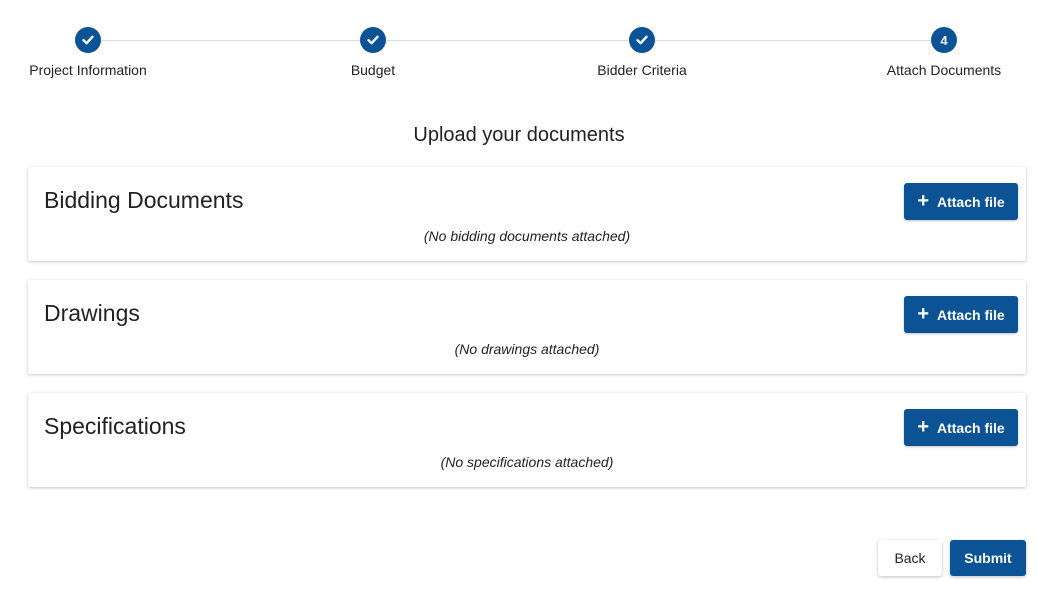 This screenshot has width=1038, height=590. Describe the element at coordinates (642, 70) in the screenshot. I see `step-label: Bidder Criteria` at that location.